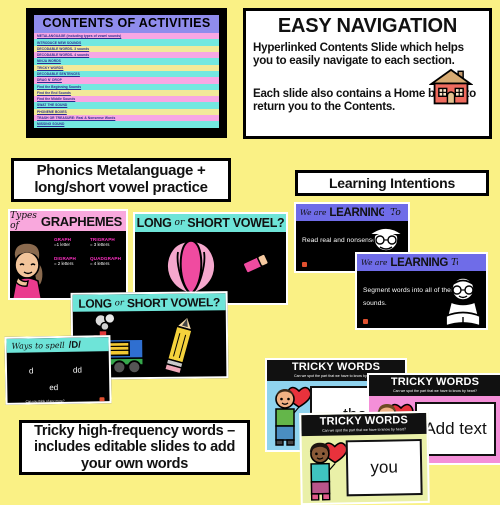 The width and height of the screenshot is (500, 505). What do you see at coordinates (451, 87) in the screenshot?
I see `house-icon` at bounding box center [451, 87].